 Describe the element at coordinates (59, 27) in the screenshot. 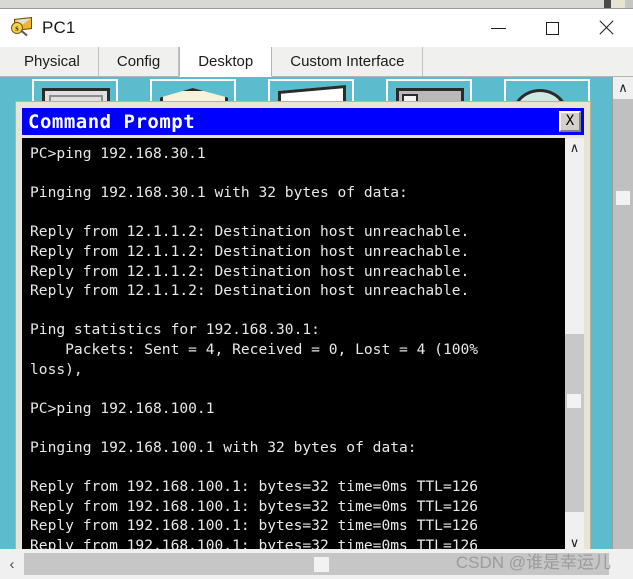

I see `page-title: PC1` at that location.